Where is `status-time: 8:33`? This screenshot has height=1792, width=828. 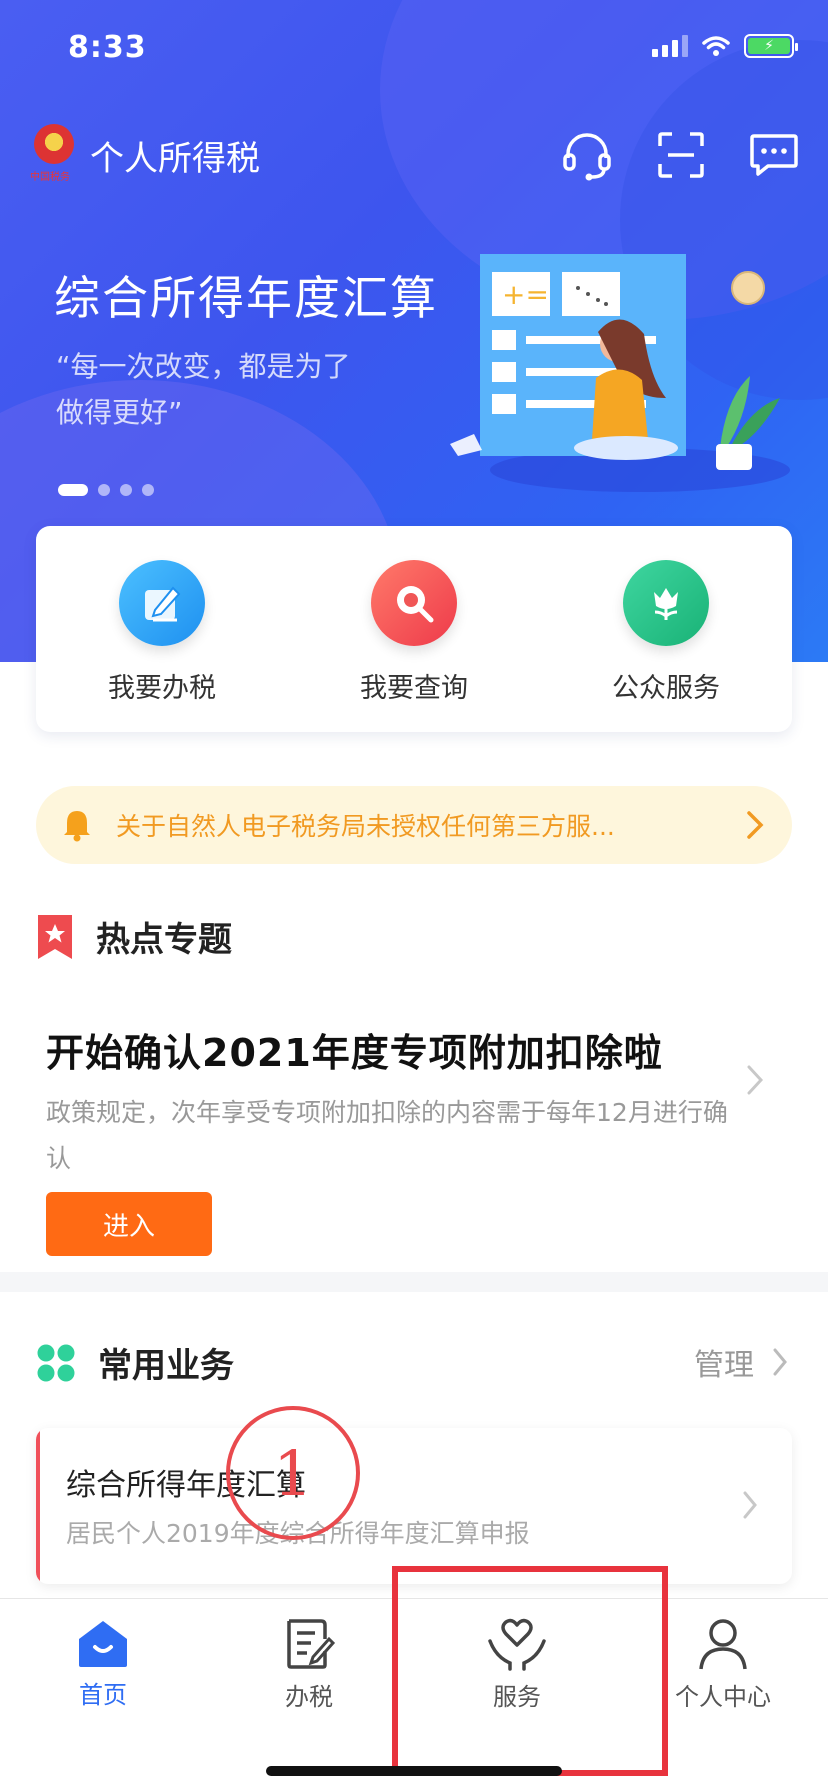 status-time: 8:33 is located at coordinates (107, 47).